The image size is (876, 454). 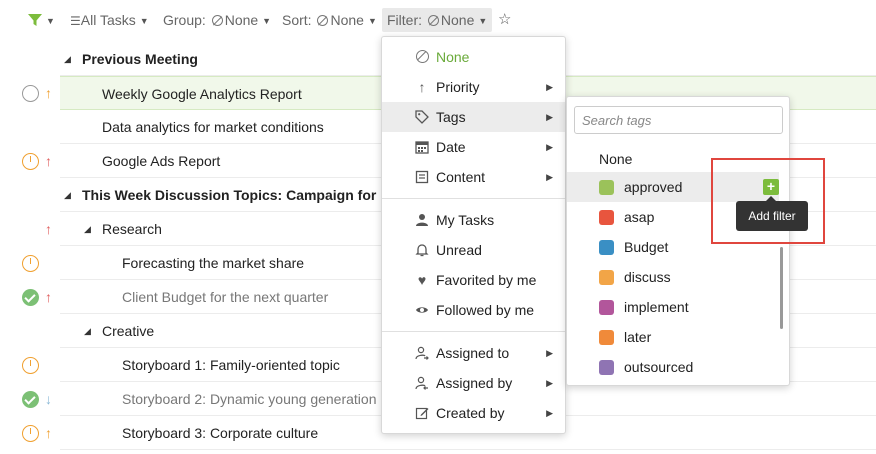 What do you see at coordinates (470, 413) in the screenshot?
I see `menu-item-label: Created by` at bounding box center [470, 413].